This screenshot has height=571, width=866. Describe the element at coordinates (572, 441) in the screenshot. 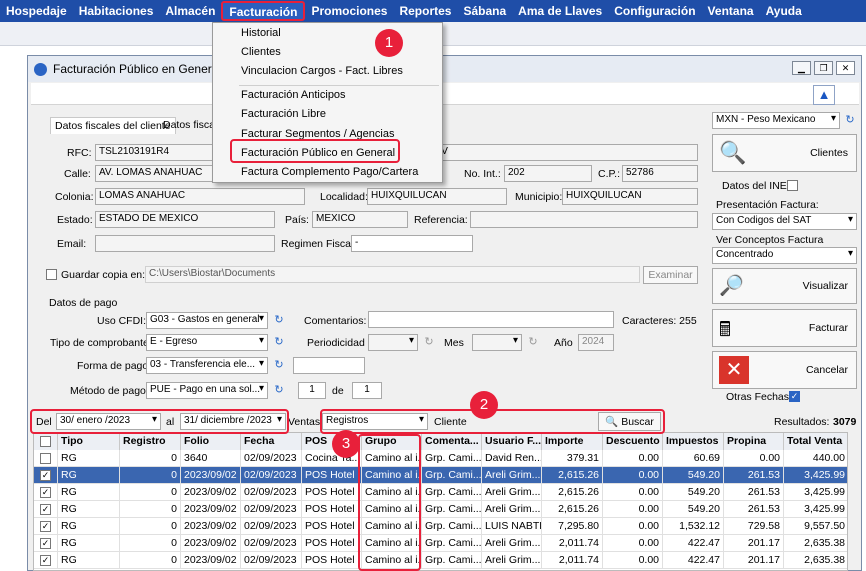

I see `col-importe: Importe` at that location.